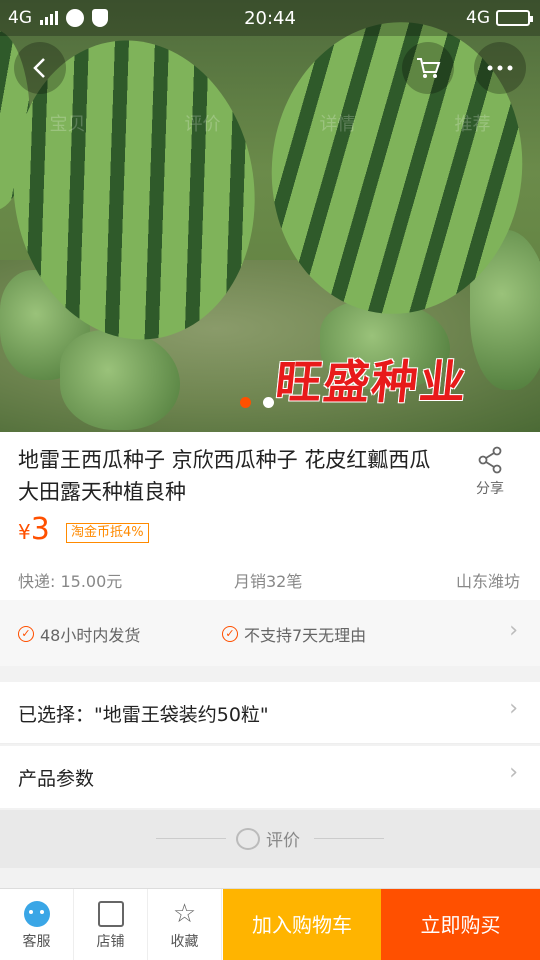 The width and height of the screenshot is (540, 960). What do you see at coordinates (338, 130) in the screenshot?
I see `tab-details: 详情` at bounding box center [338, 130].